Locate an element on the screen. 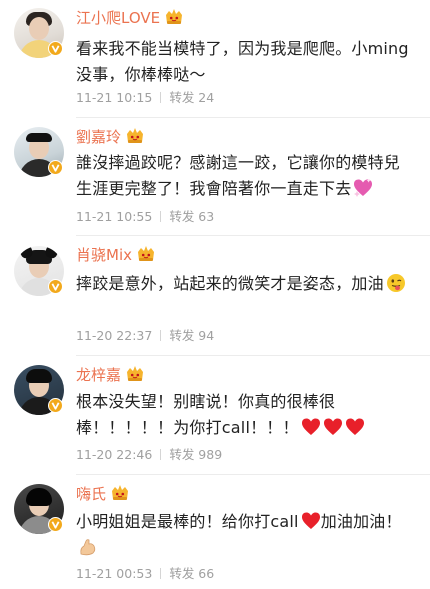 Image resolution: width=430 pixels, height=589 pixels. repost-link: 转发 94 is located at coordinates (191, 335).